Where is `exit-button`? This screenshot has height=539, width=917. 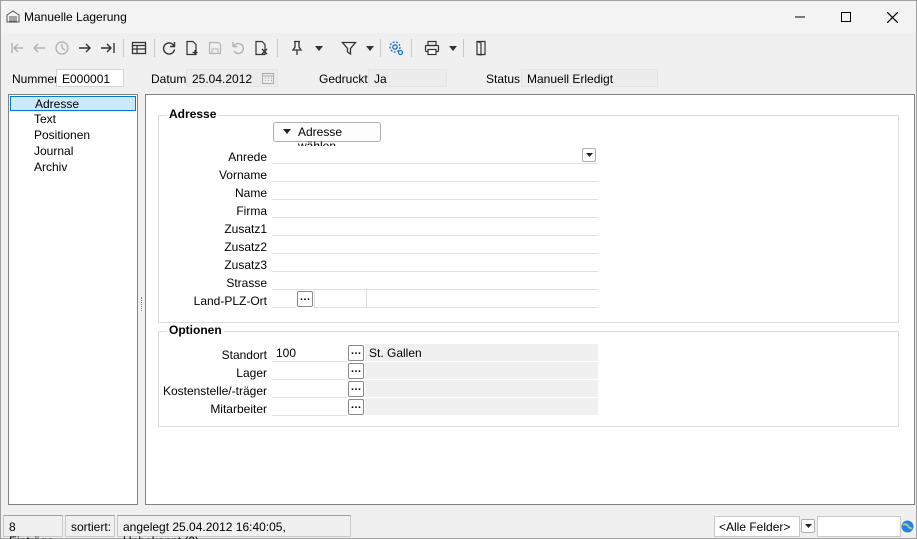 exit-button is located at coordinates (481, 48).